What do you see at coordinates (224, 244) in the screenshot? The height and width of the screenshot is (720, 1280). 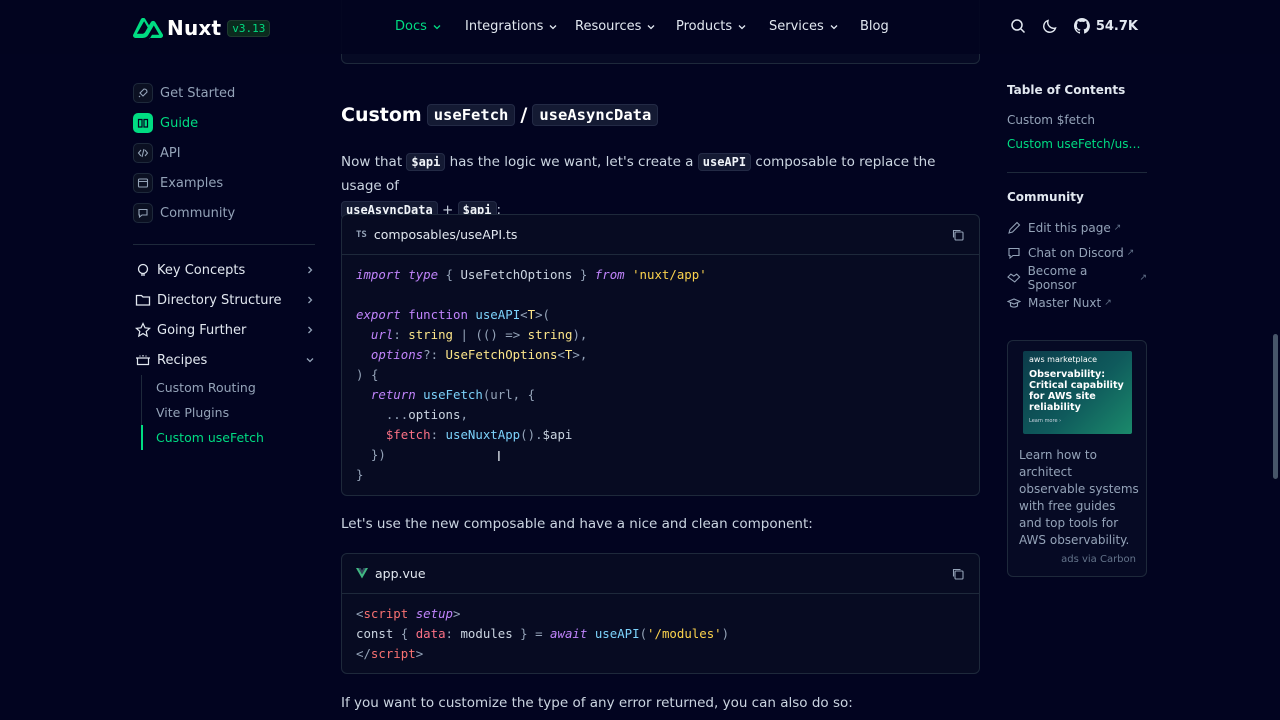 I see `sidebar-divider` at bounding box center [224, 244].